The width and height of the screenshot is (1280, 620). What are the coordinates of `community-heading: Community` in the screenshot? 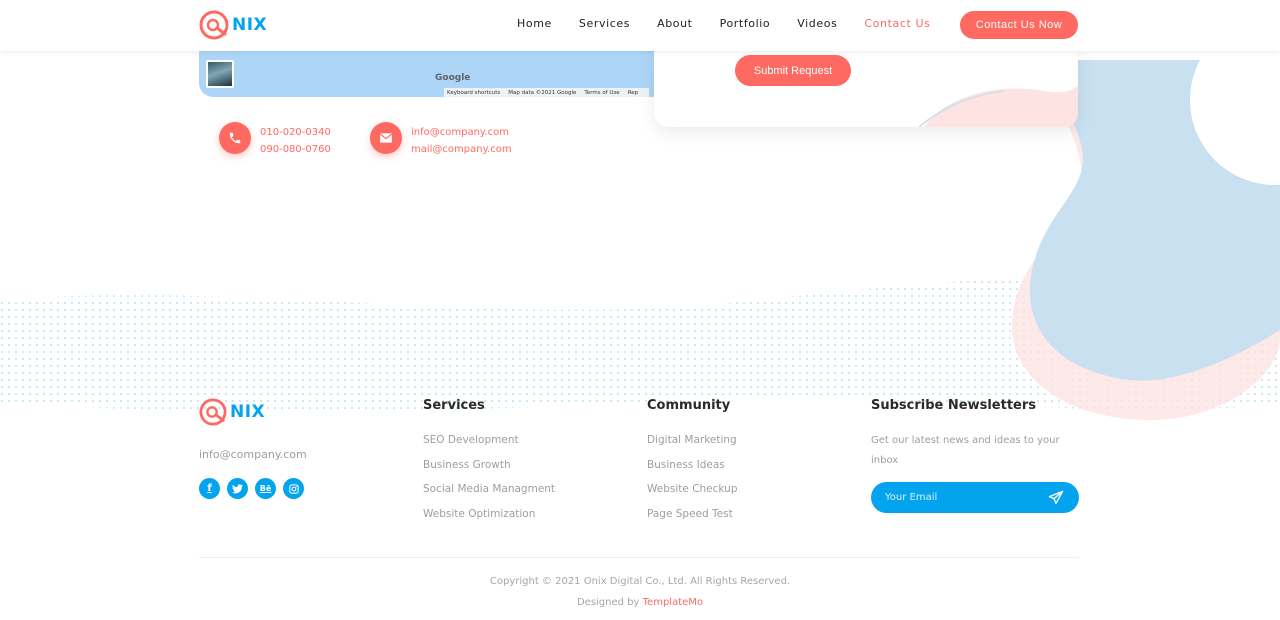 It's located at (689, 405).